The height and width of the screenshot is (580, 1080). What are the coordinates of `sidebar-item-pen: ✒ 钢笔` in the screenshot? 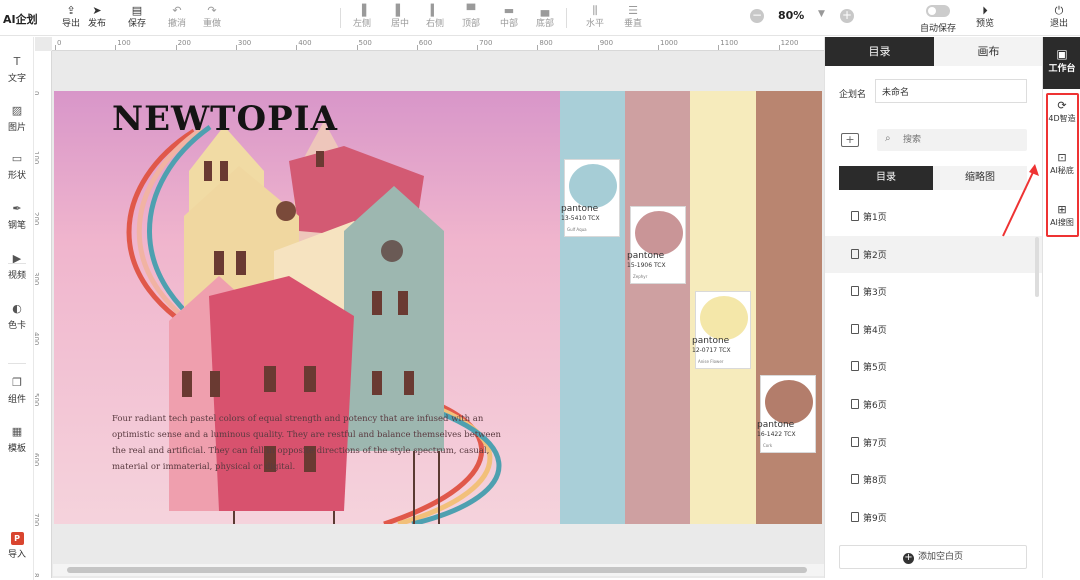 It's located at (17, 216).